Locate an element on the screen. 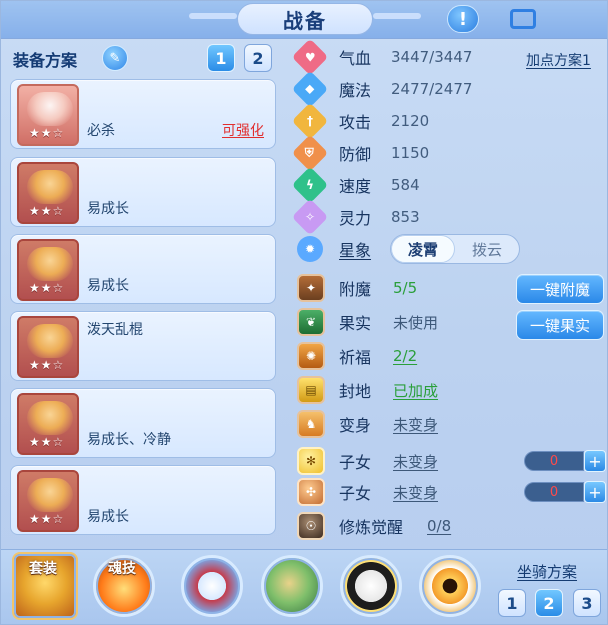 This screenshot has height=625, width=608. mount-plan-tab-3: 3 is located at coordinates (587, 603).